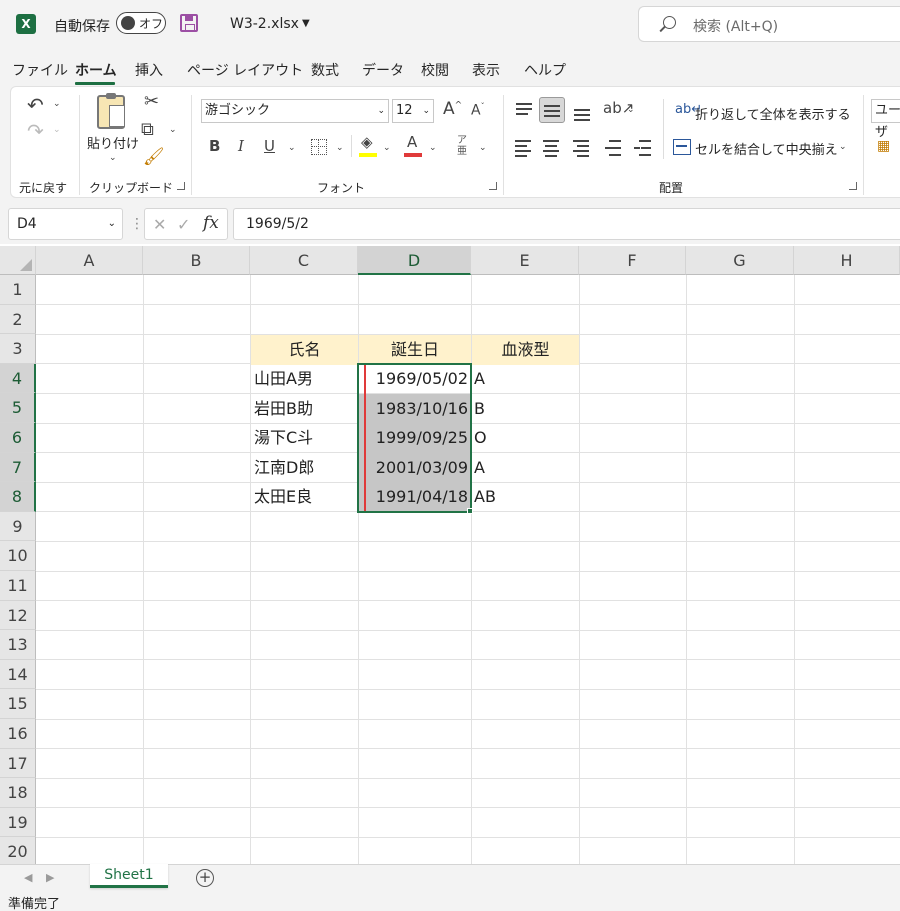  Describe the element at coordinates (89, 260) in the screenshot. I see `column-header-a: A` at that location.